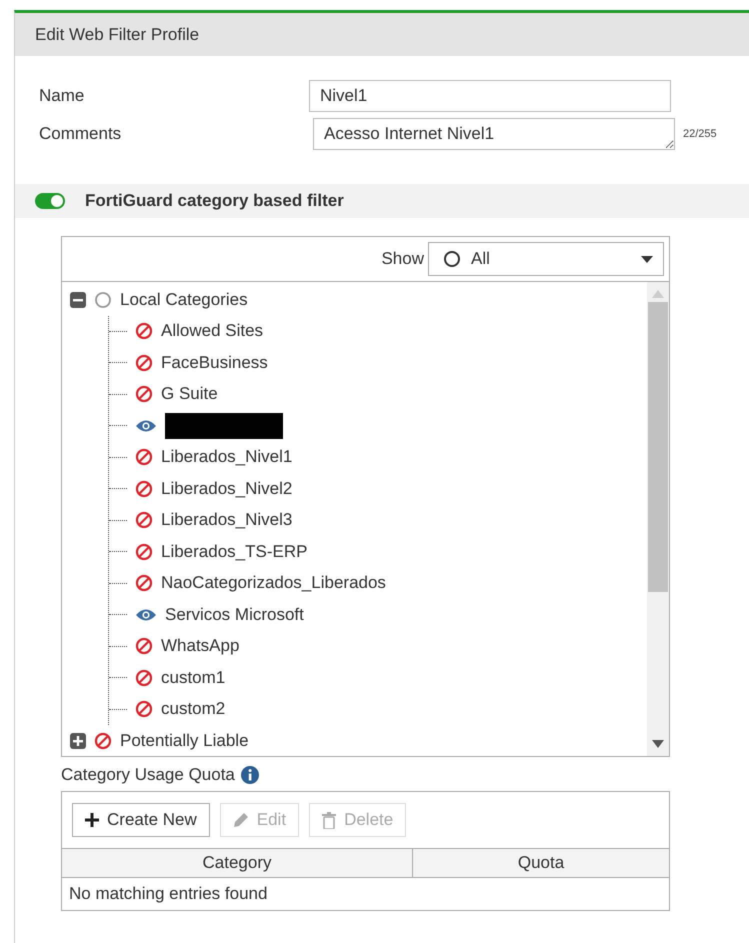  What do you see at coordinates (249, 775) in the screenshot?
I see `info-icon` at bounding box center [249, 775].